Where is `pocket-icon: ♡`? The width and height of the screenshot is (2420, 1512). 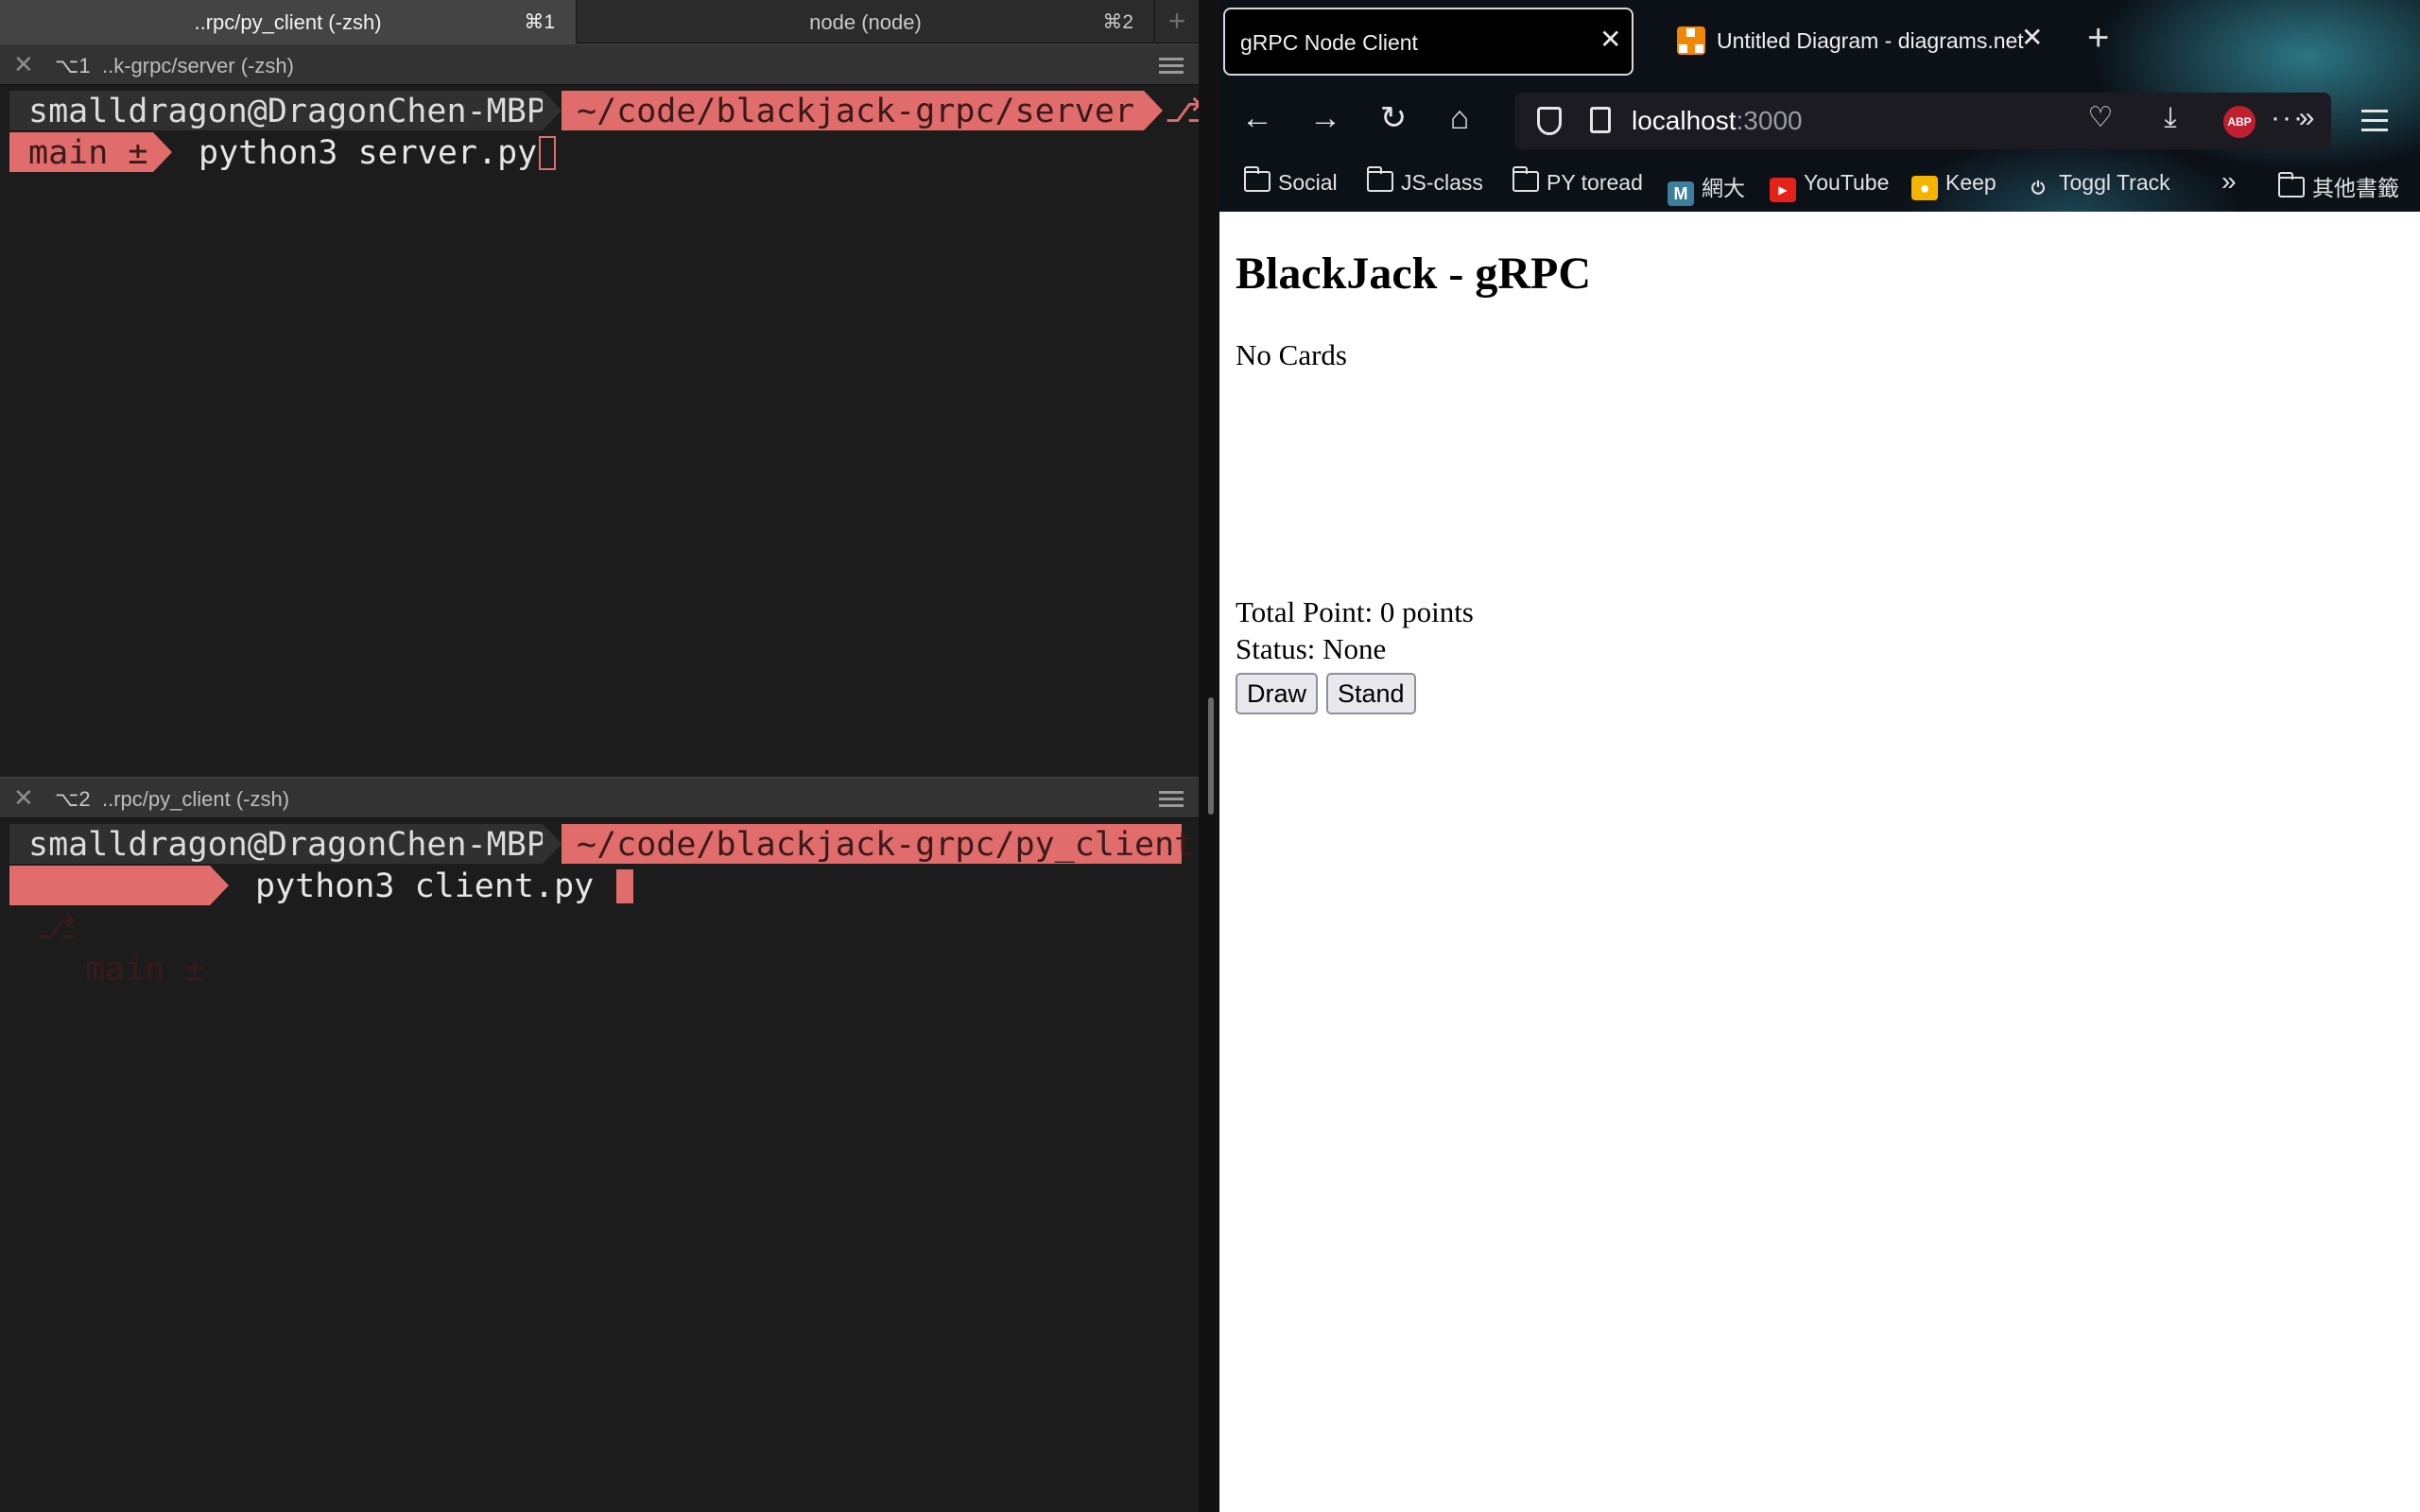 pocket-icon: ♡ is located at coordinates (2100, 118).